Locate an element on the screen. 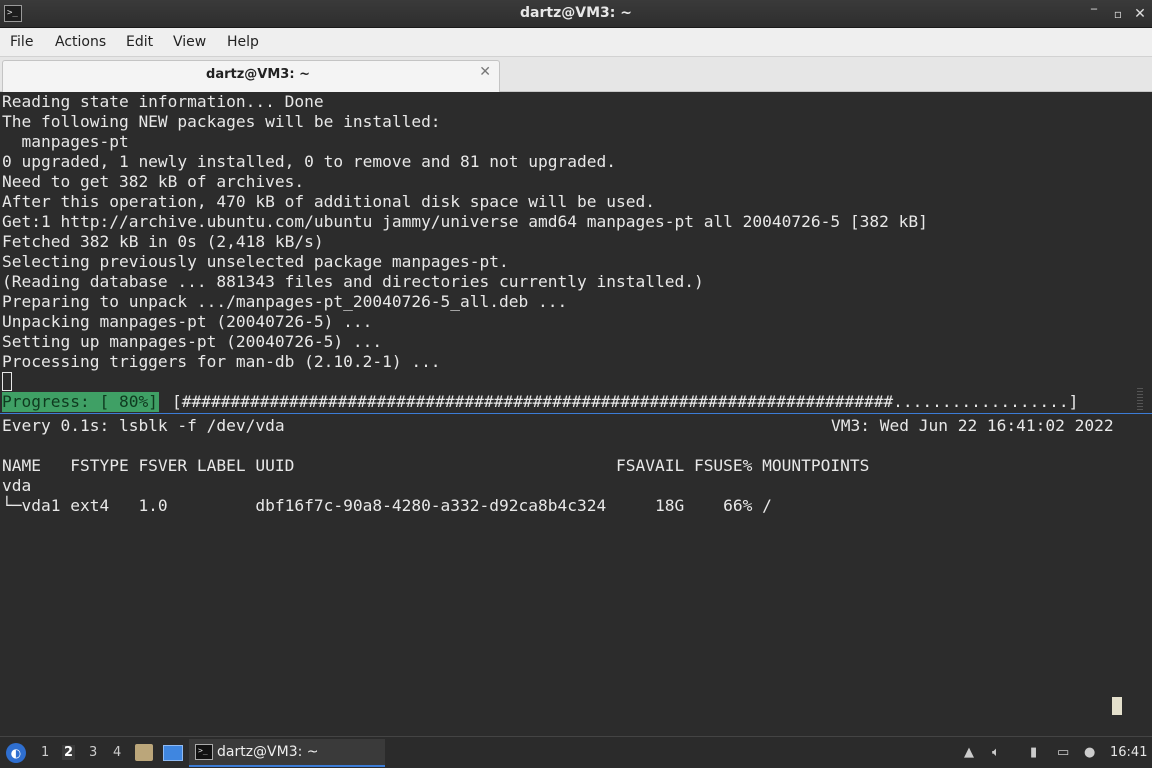 The height and width of the screenshot is (768, 1152). tab-bar: dartz@VM3: ~ ✕ is located at coordinates (576, 74).